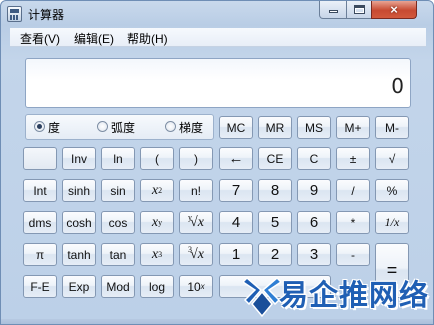  I want to click on display-value: 0, so click(397, 86).